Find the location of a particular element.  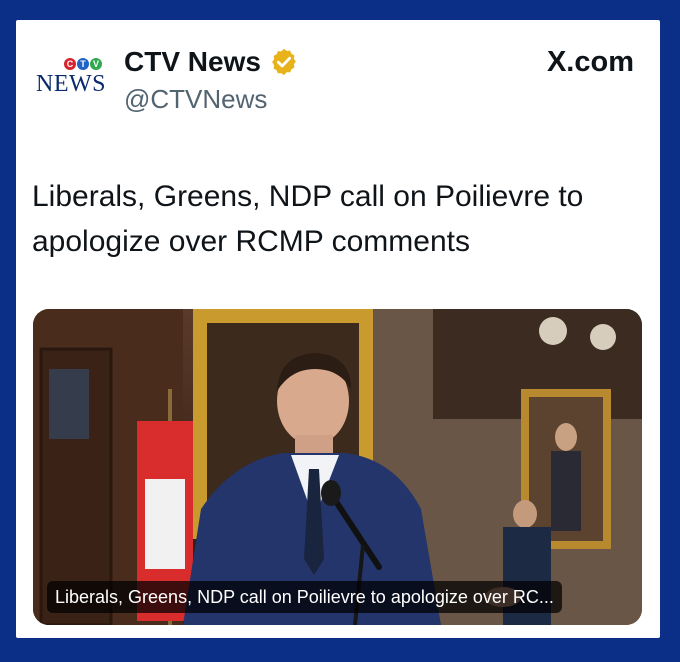

account-name-row: CTV News is located at coordinates (211, 62).